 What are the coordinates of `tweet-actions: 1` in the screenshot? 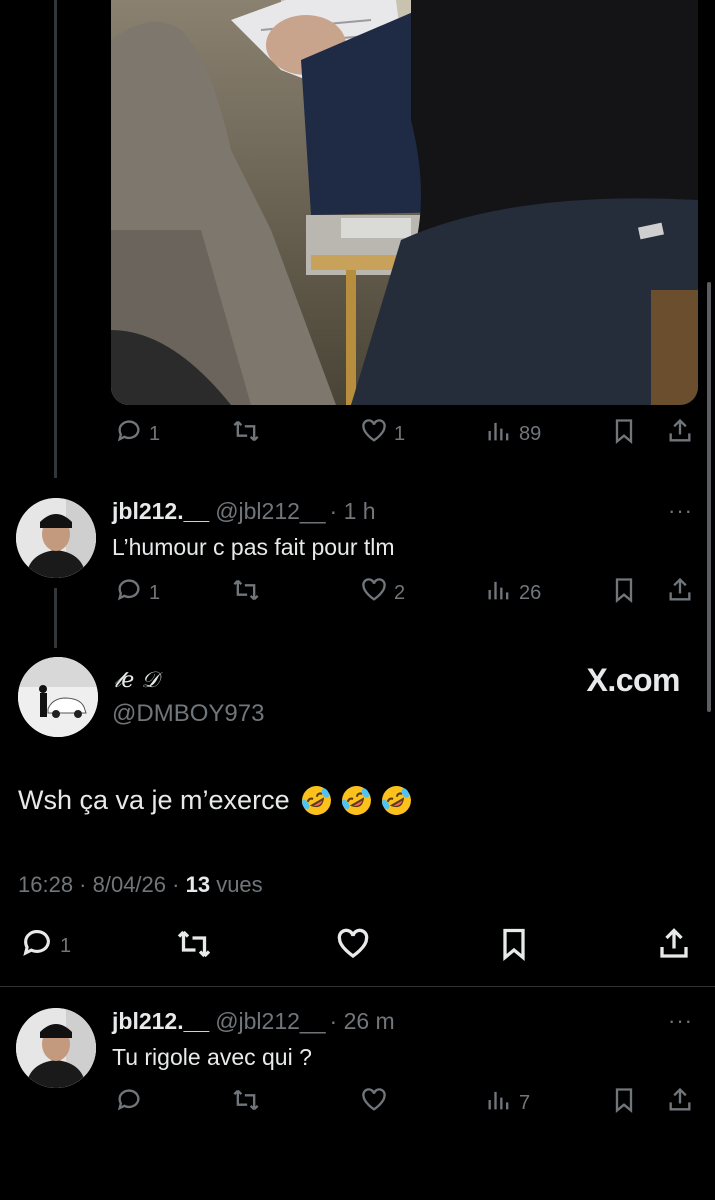 It's located at (357, 946).